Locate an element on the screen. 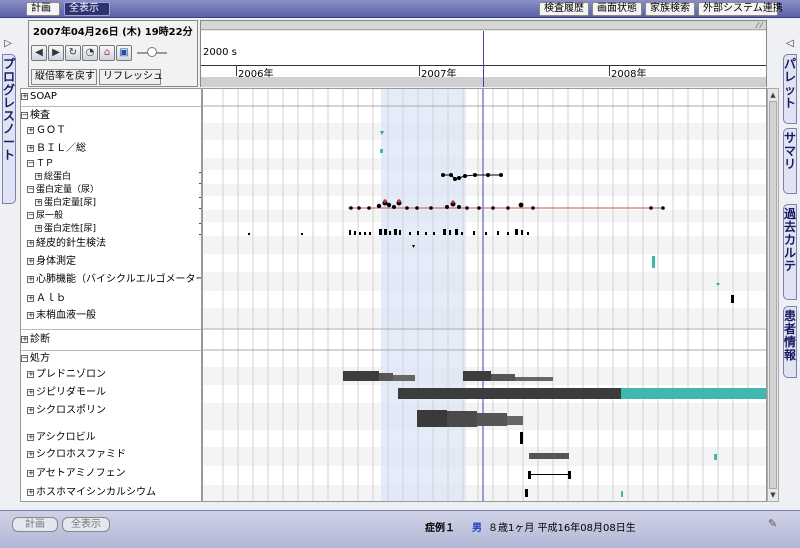  tree-label: 身体測定 is located at coordinates (56, 261).